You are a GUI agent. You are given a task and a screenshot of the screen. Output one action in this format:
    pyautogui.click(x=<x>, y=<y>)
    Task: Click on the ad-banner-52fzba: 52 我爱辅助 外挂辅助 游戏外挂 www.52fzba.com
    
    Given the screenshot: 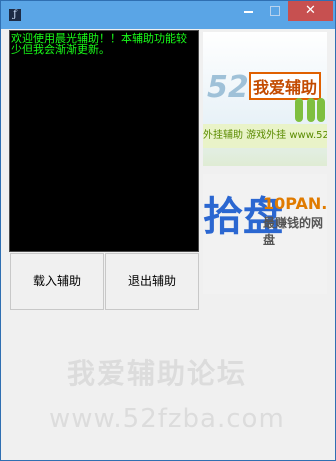 What is the action you would take?
    pyautogui.click(x=265, y=99)
    